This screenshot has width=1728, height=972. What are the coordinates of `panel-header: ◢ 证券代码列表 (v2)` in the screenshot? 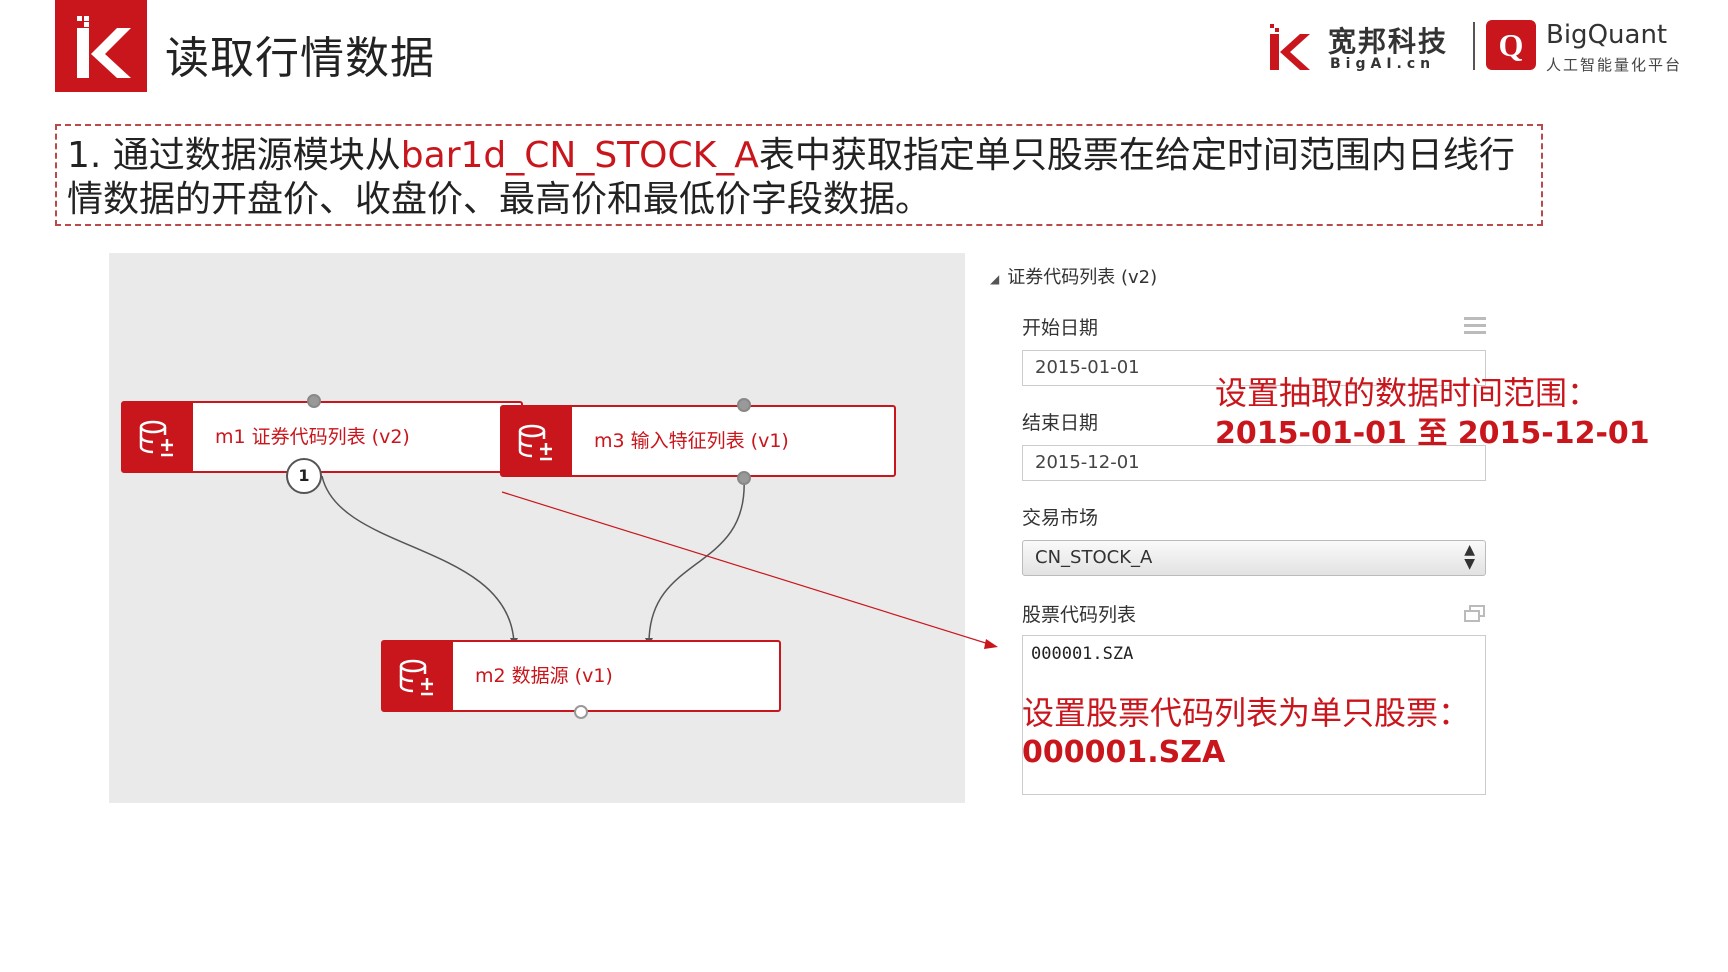 It's located at (1073, 276).